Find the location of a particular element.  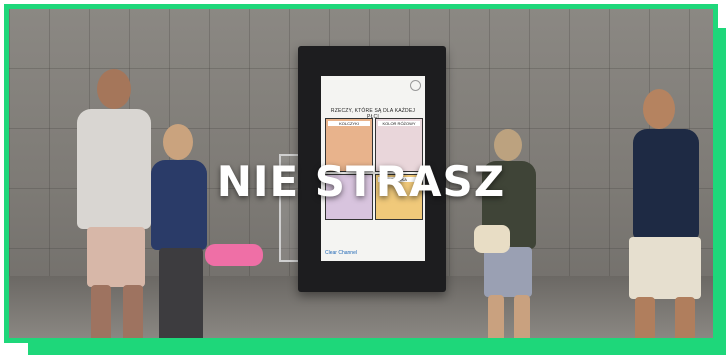

brand-label: Clear Channel is located at coordinates (341, 253).